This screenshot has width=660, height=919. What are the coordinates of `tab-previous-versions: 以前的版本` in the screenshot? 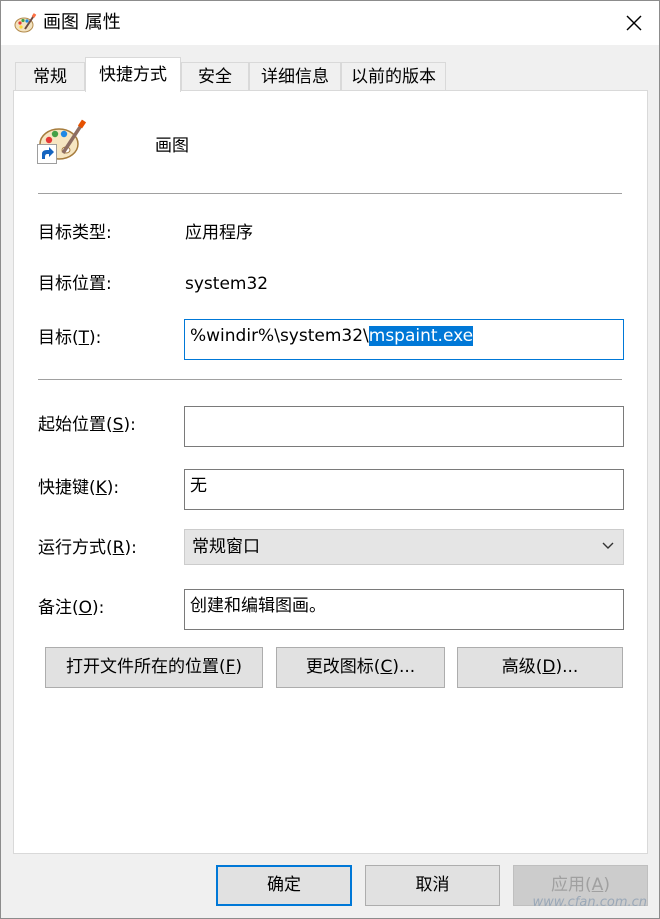 It's located at (393, 76).